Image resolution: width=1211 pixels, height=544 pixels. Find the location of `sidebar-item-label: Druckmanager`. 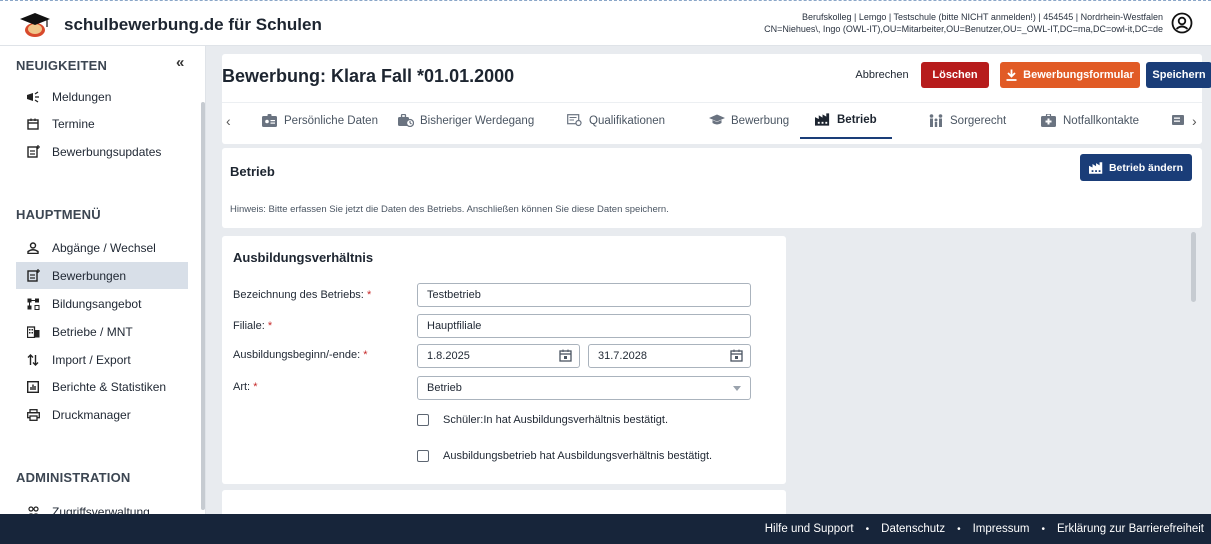

sidebar-item-label: Druckmanager is located at coordinates (91, 414).